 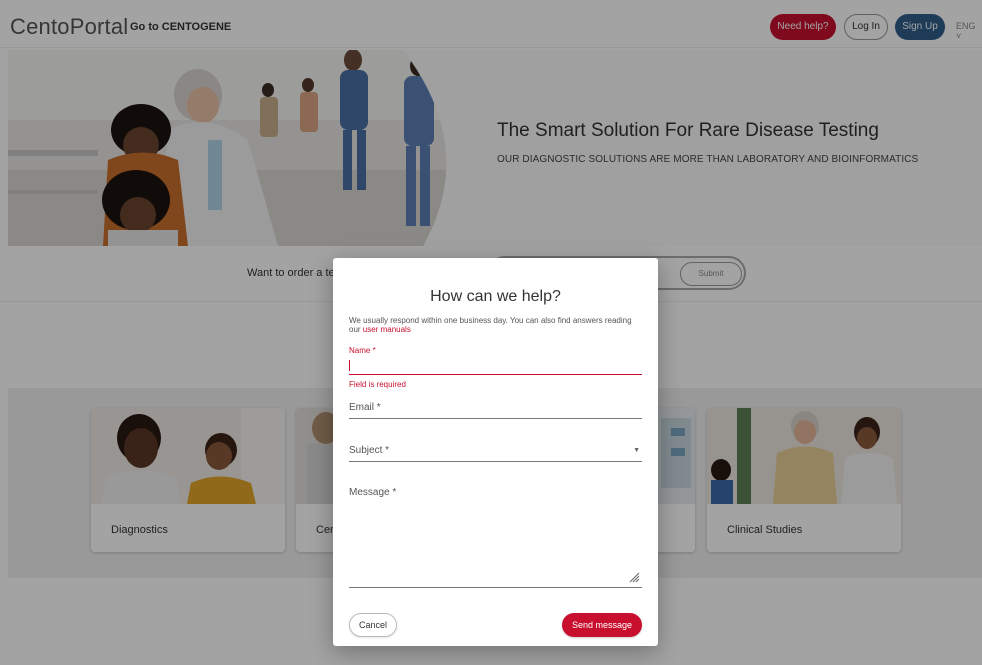 I want to click on name-field-error: Field is required, so click(x=377, y=384).